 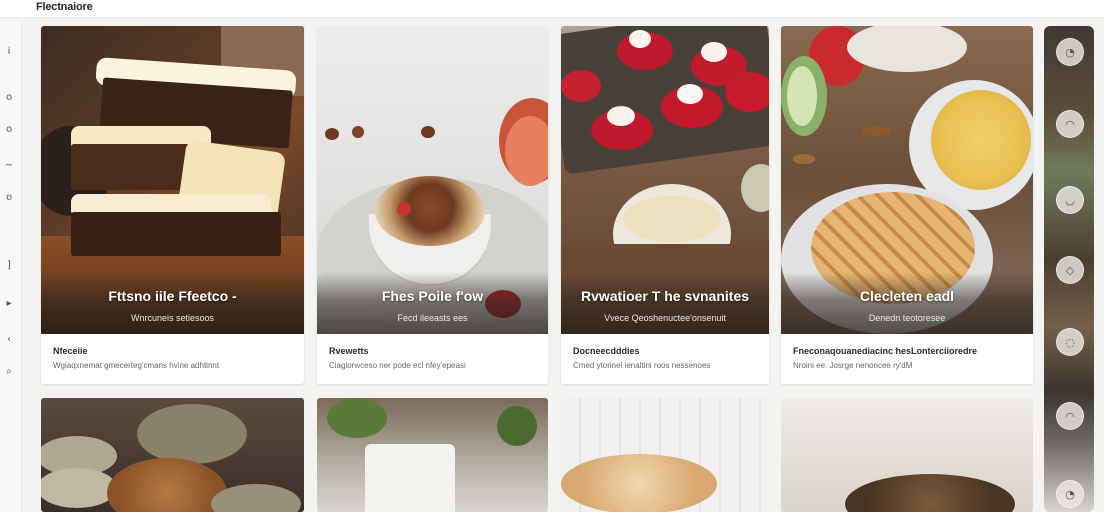 I want to click on card-overlay-subtitle: Vvece Qeoshenuctee'onsenuit, so click(x=665, y=318).